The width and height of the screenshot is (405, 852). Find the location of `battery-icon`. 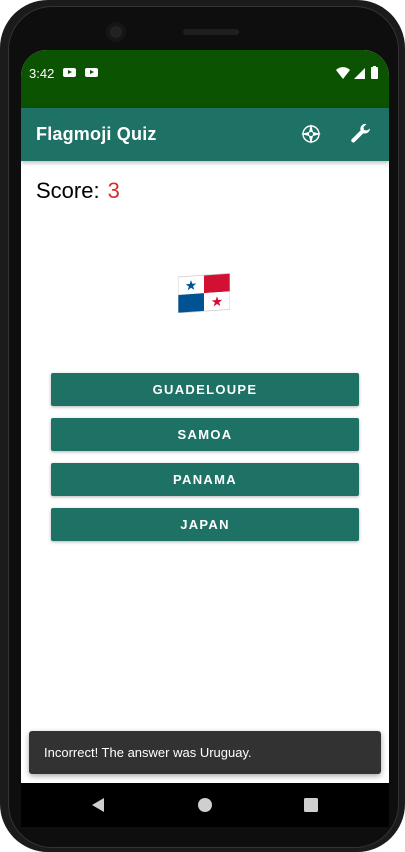

battery-icon is located at coordinates (374, 72).